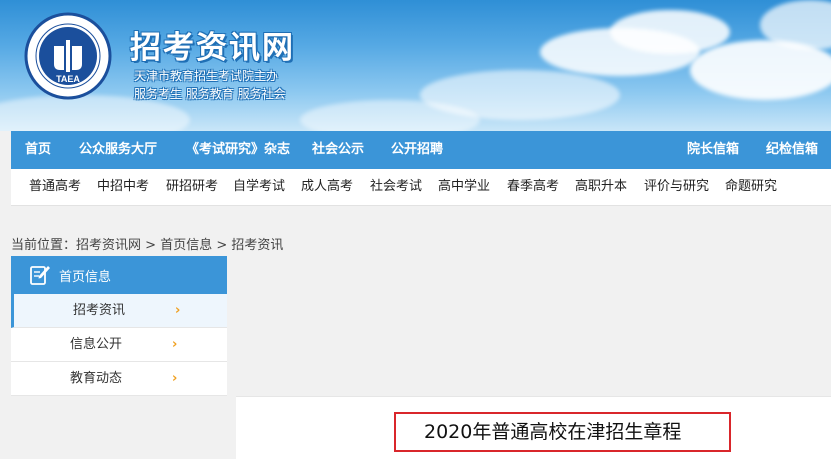  Describe the element at coordinates (44, 245) in the screenshot. I see `breadcrumb-prefix: 当前位置：` at that location.